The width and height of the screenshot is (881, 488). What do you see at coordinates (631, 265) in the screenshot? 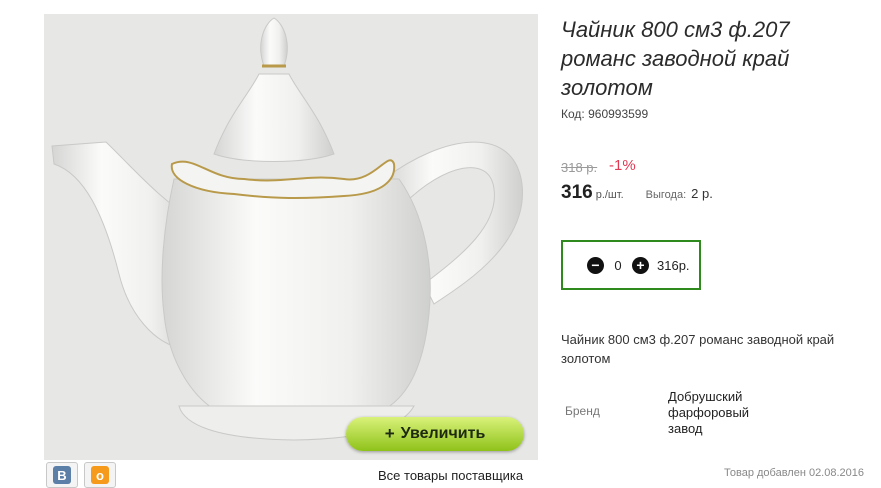
I see `quantity-stepper: − 0 + 316р.` at bounding box center [631, 265].